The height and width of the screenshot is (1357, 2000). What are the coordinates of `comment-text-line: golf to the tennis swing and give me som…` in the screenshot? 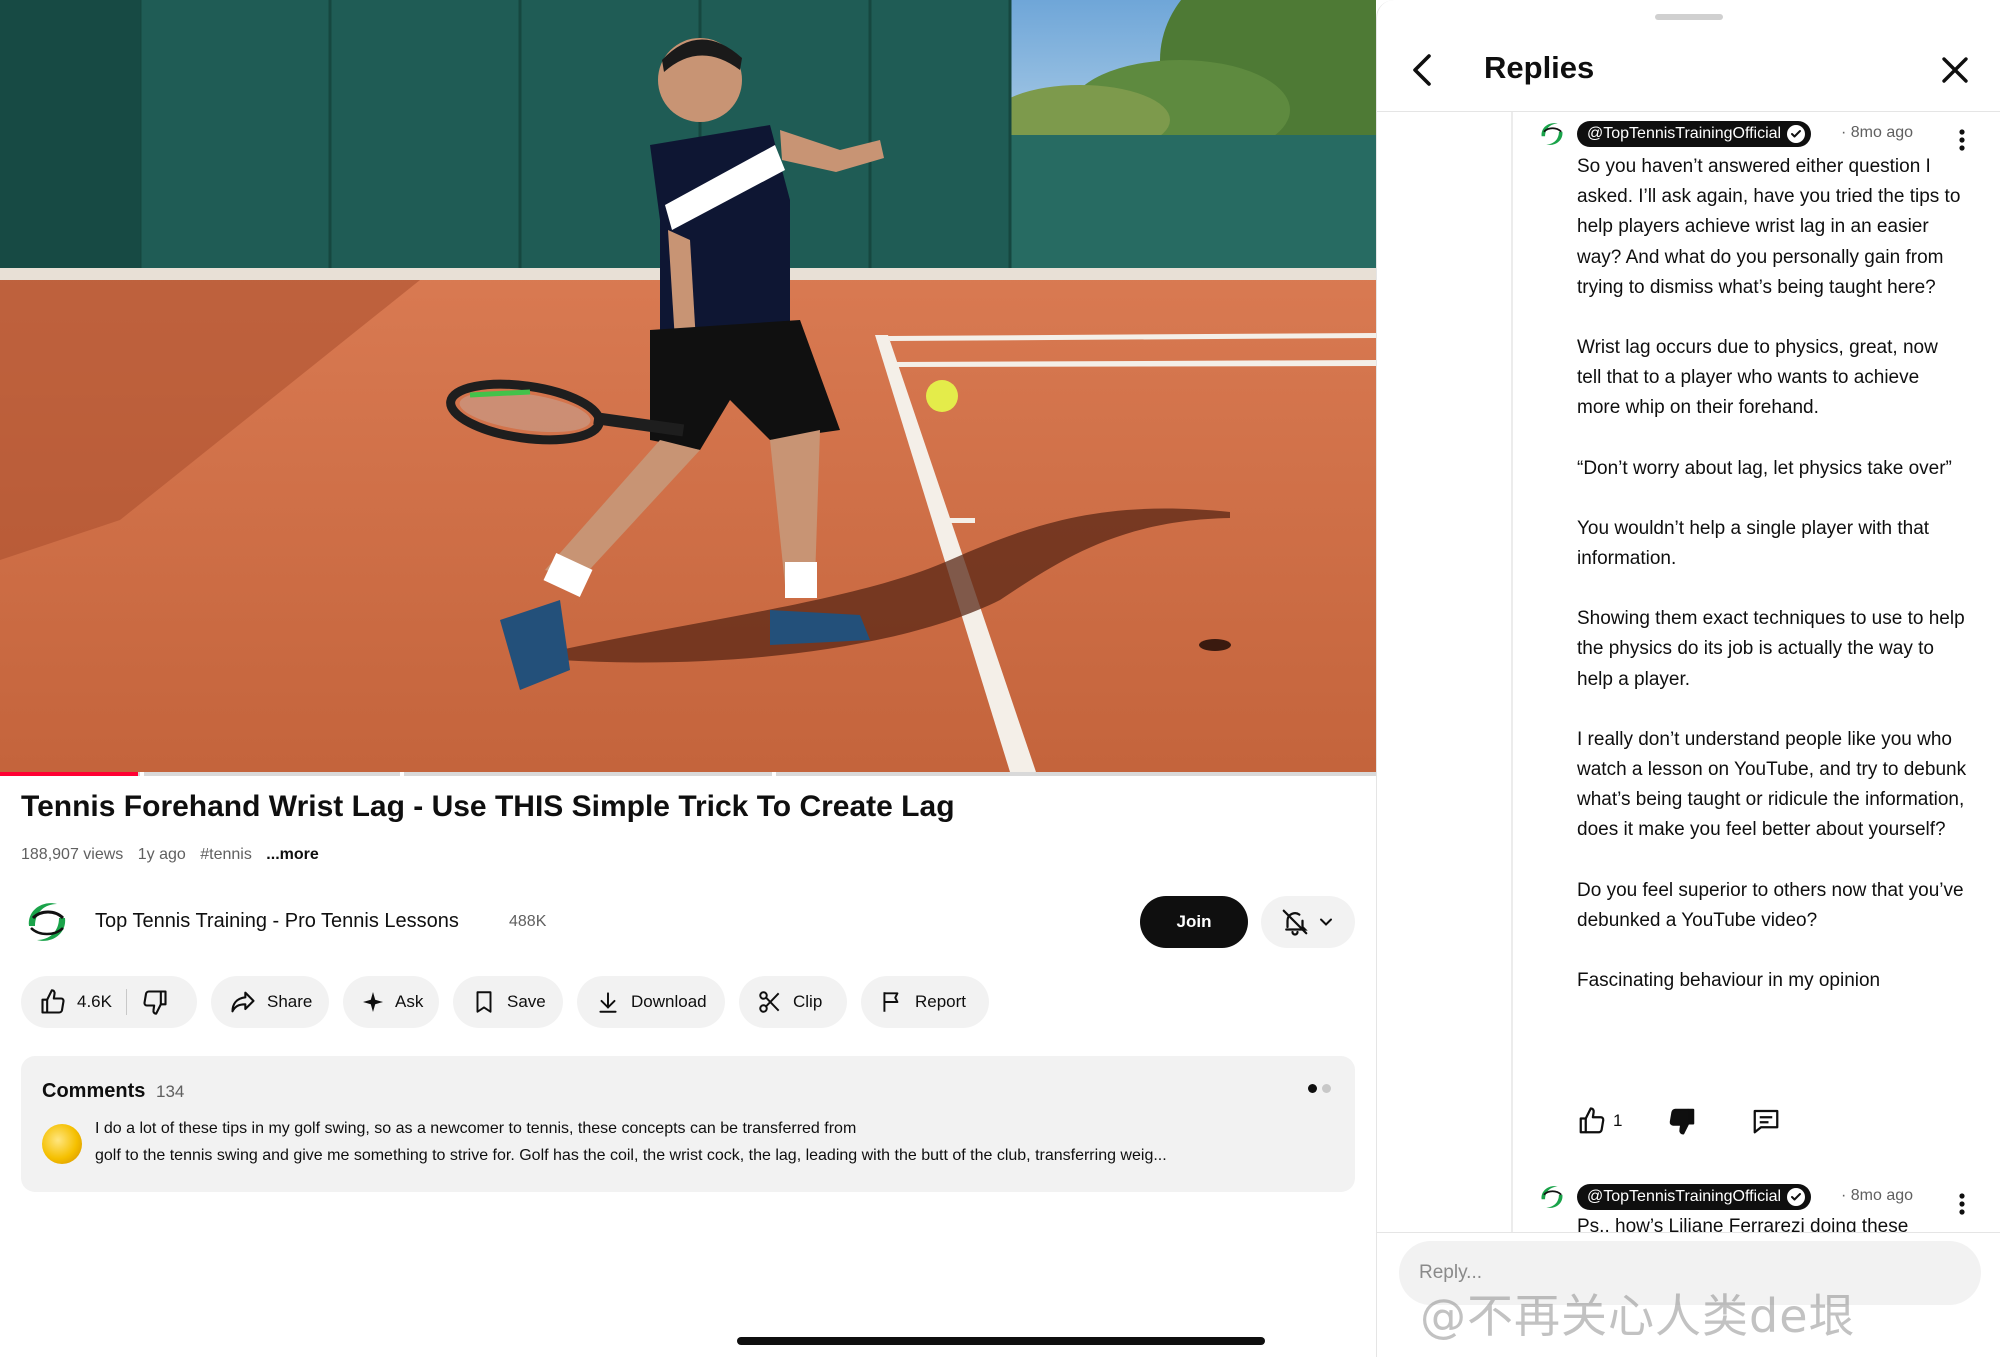 It's located at (631, 1155).